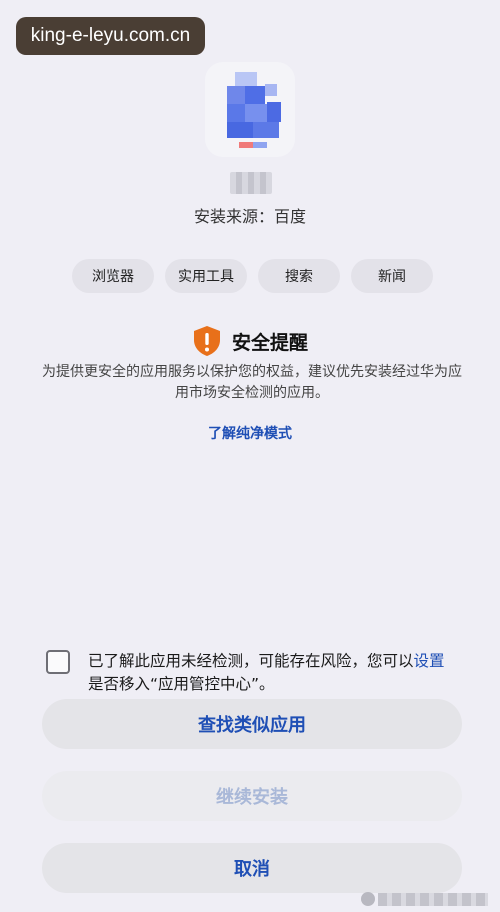 Image resolution: width=500 pixels, height=912 pixels. I want to click on app-name-blurred, so click(251, 183).